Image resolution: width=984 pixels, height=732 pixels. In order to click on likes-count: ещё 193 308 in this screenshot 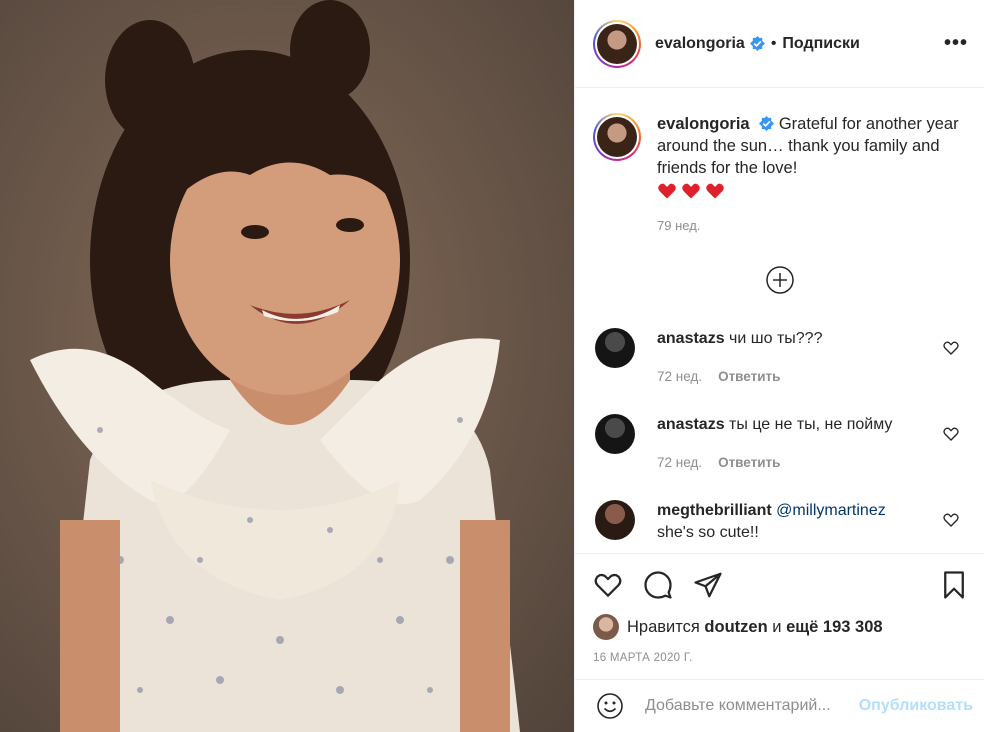, I will do `click(834, 627)`.